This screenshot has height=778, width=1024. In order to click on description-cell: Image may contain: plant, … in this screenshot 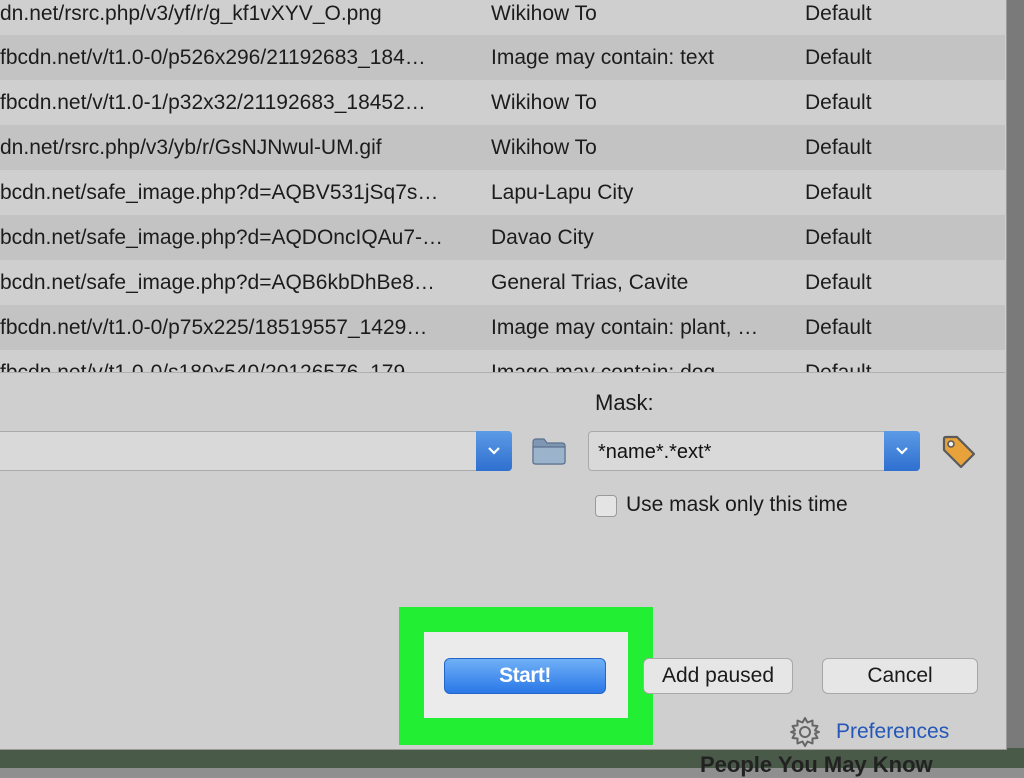, I will do `click(625, 327)`.